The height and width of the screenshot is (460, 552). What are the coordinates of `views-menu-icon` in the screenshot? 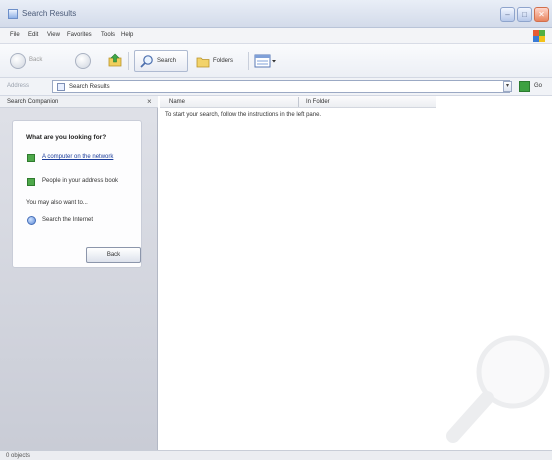 It's located at (266, 61).